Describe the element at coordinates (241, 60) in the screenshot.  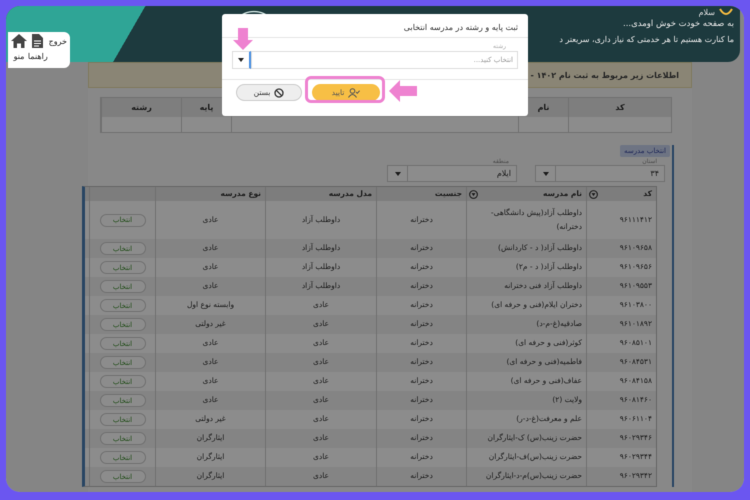
I see `dropdown-button` at that location.